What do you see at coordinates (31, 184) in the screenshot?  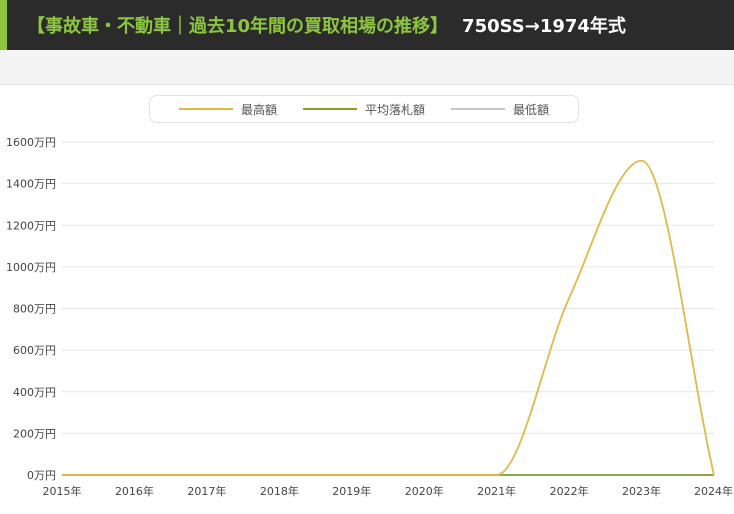 I see `y-tick-label: 1400万円` at bounding box center [31, 184].